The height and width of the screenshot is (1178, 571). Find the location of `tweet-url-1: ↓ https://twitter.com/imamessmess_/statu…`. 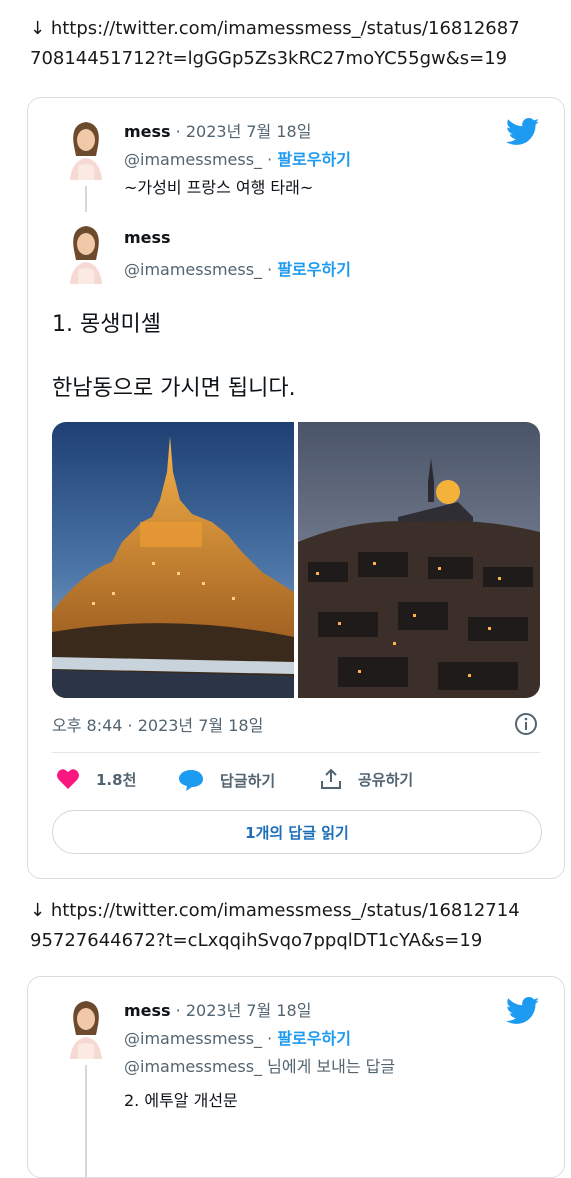

tweet-url-1: ↓ https://twitter.com/imamessmess_/statu… is located at coordinates (295, 44).